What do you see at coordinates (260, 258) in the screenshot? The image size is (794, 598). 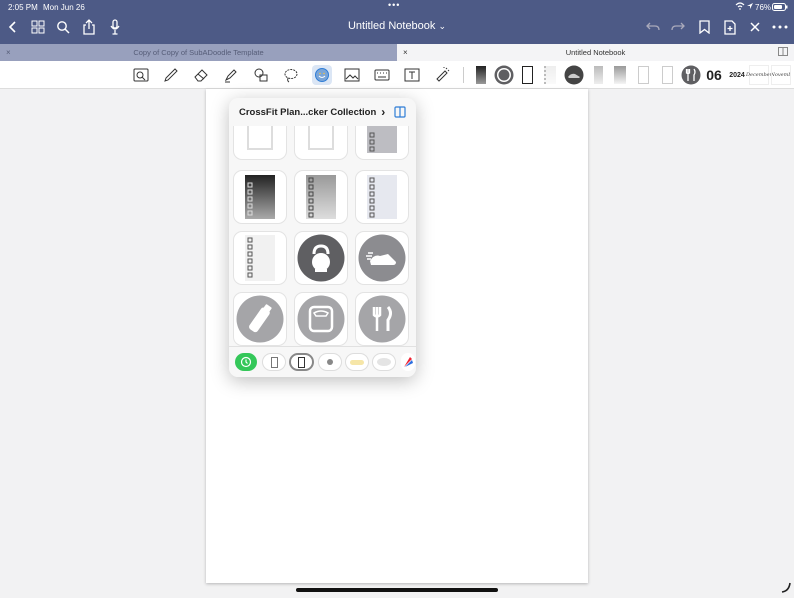 I see `sticker-faint-checklist` at bounding box center [260, 258].